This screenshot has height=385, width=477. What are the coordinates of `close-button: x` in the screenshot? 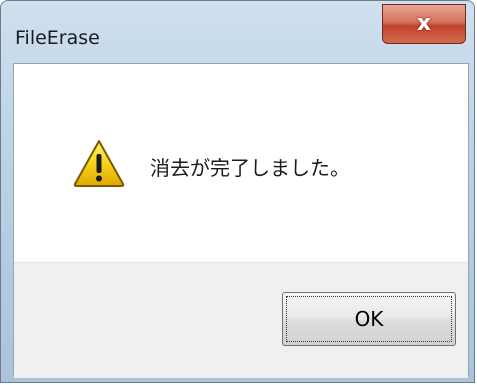 It's located at (424, 24).